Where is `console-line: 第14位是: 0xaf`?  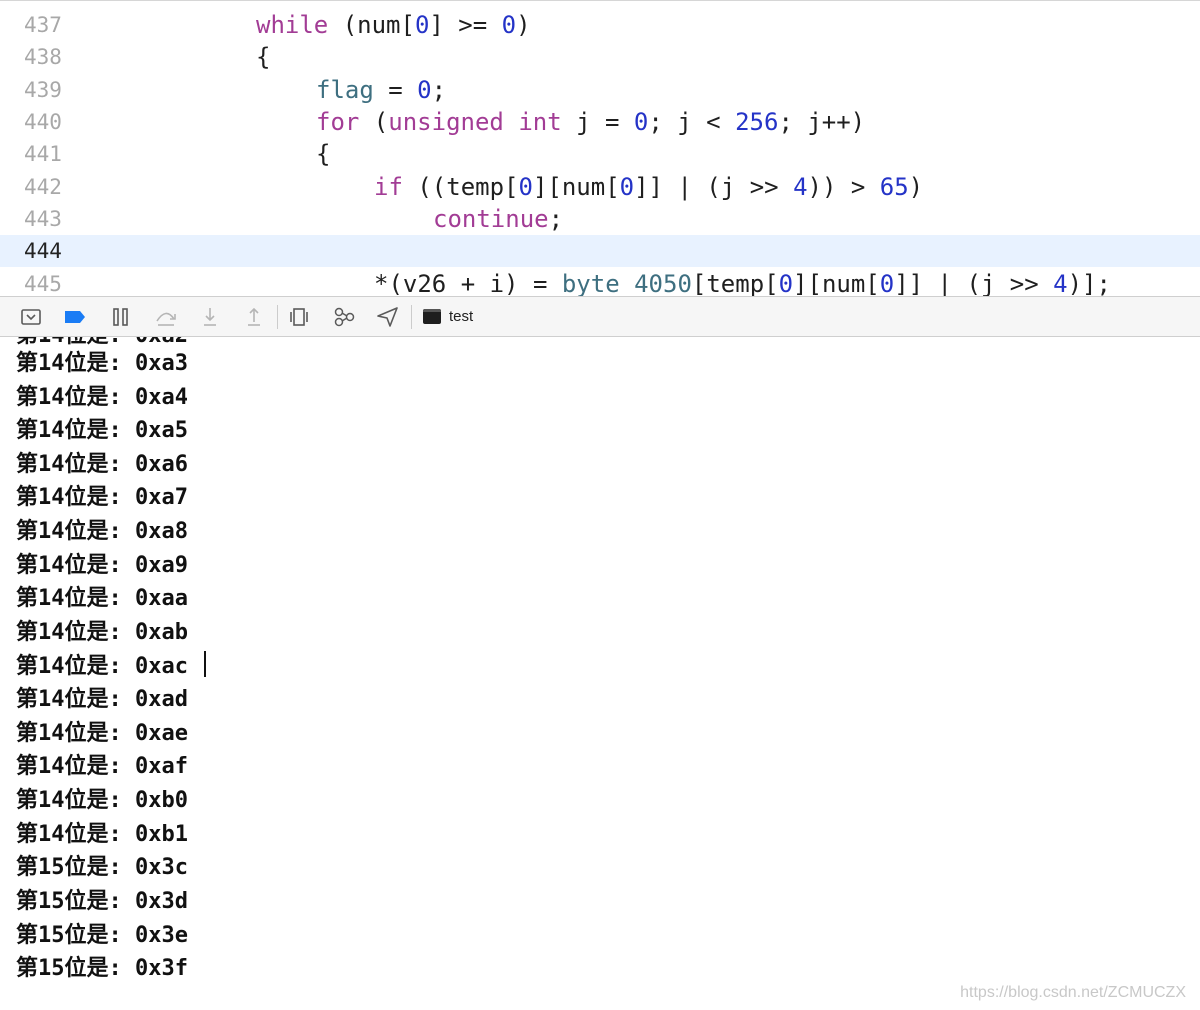 console-line: 第14位是: 0xaf is located at coordinates (102, 766).